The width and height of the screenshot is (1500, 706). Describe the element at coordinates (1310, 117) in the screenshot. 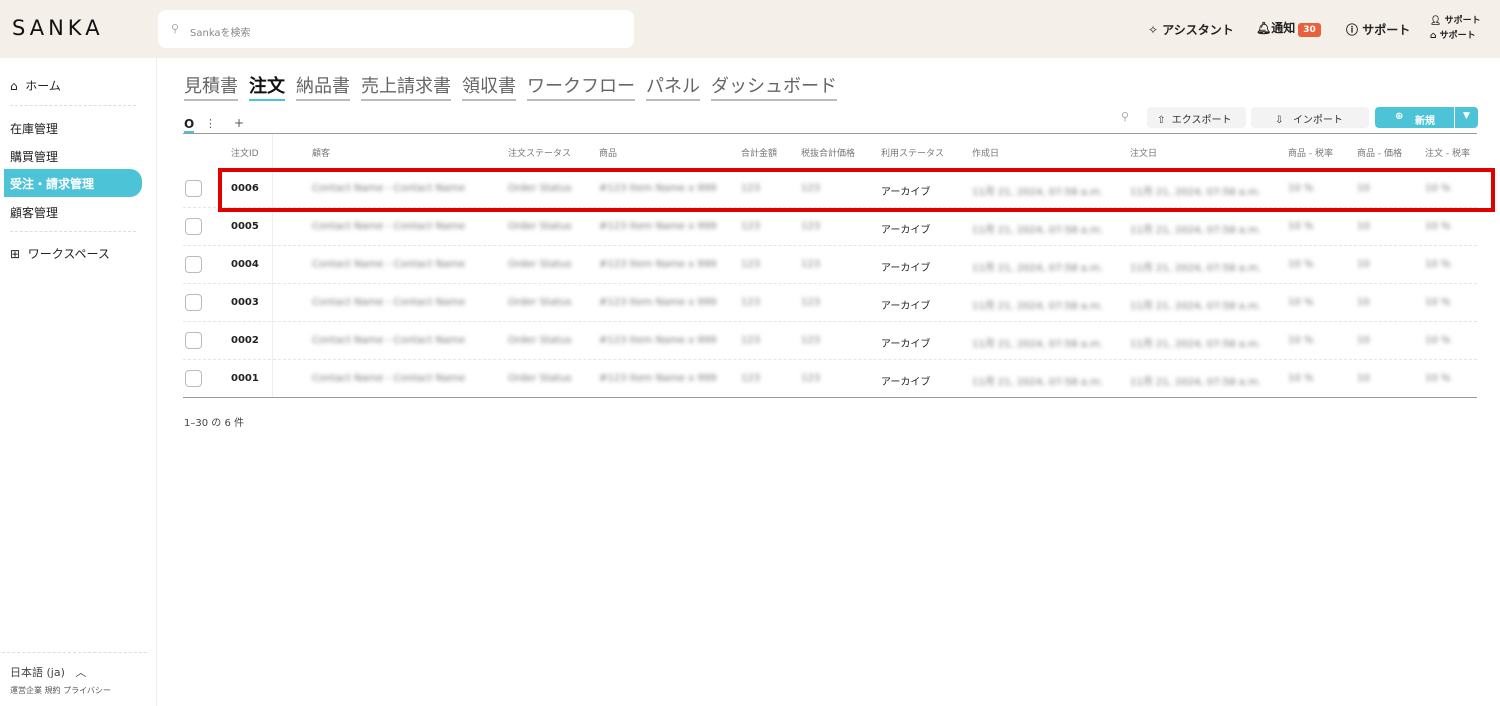

I see `import-button: ⇩ インポート` at that location.